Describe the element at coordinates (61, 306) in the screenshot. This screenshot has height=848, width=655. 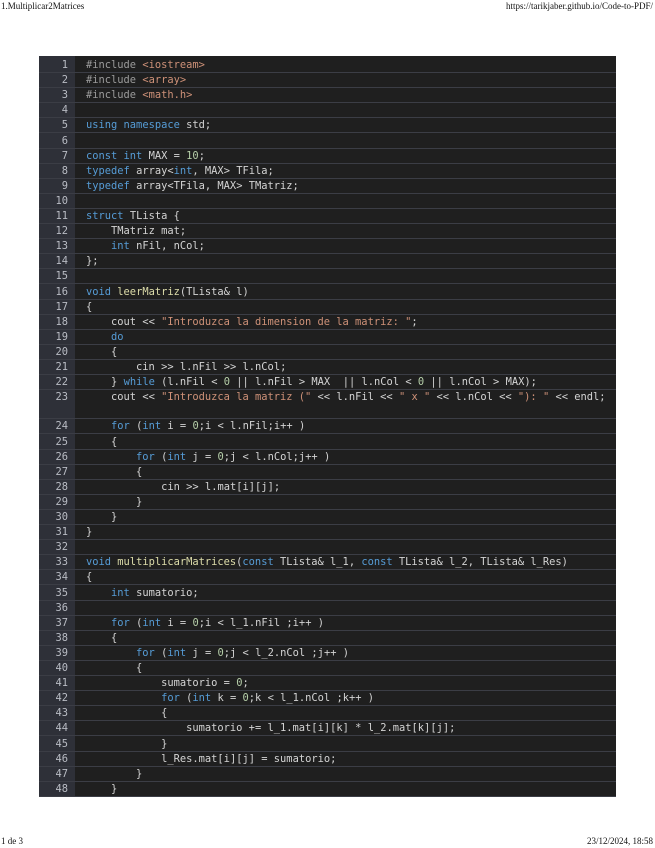
I see `line-number: 17` at that location.